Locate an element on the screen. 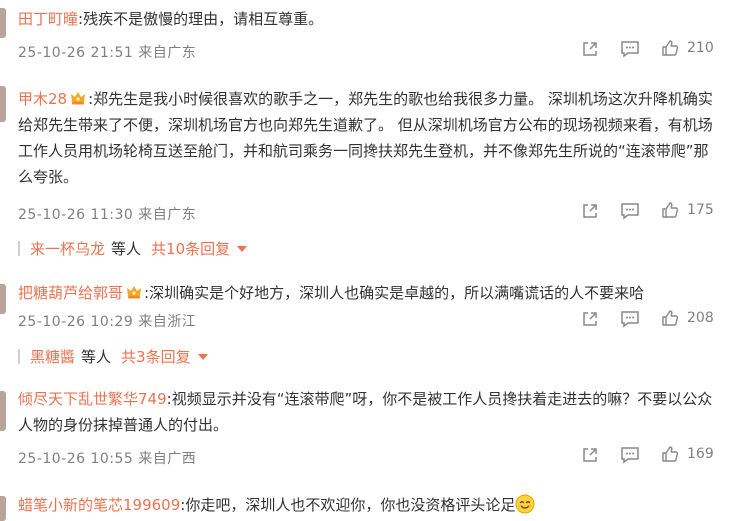 The image size is (737, 521). like-button: 169 is located at coordinates (687, 454).